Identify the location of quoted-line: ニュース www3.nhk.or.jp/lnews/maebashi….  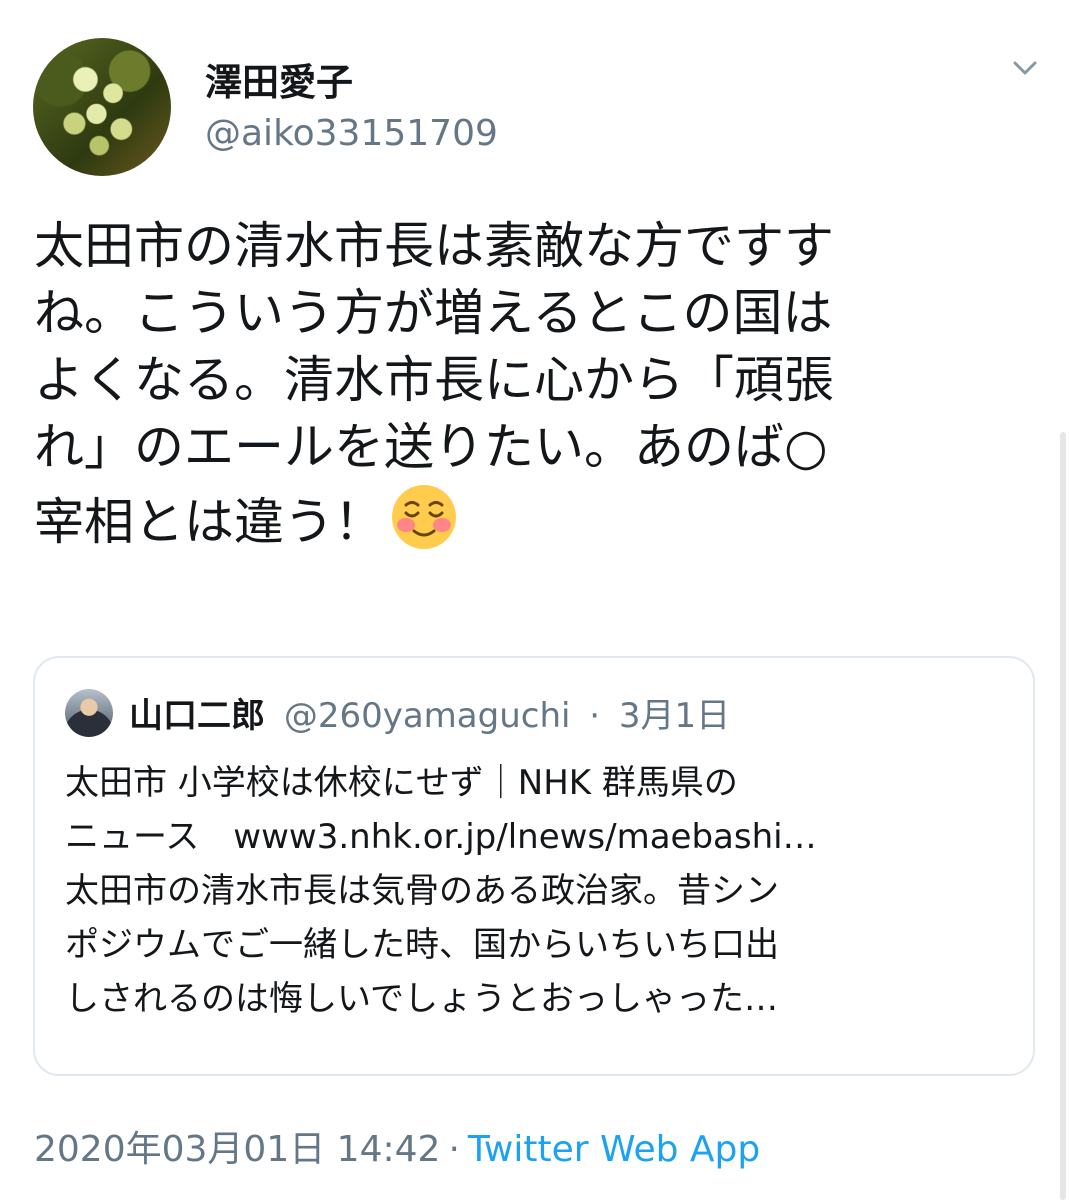
(441, 837).